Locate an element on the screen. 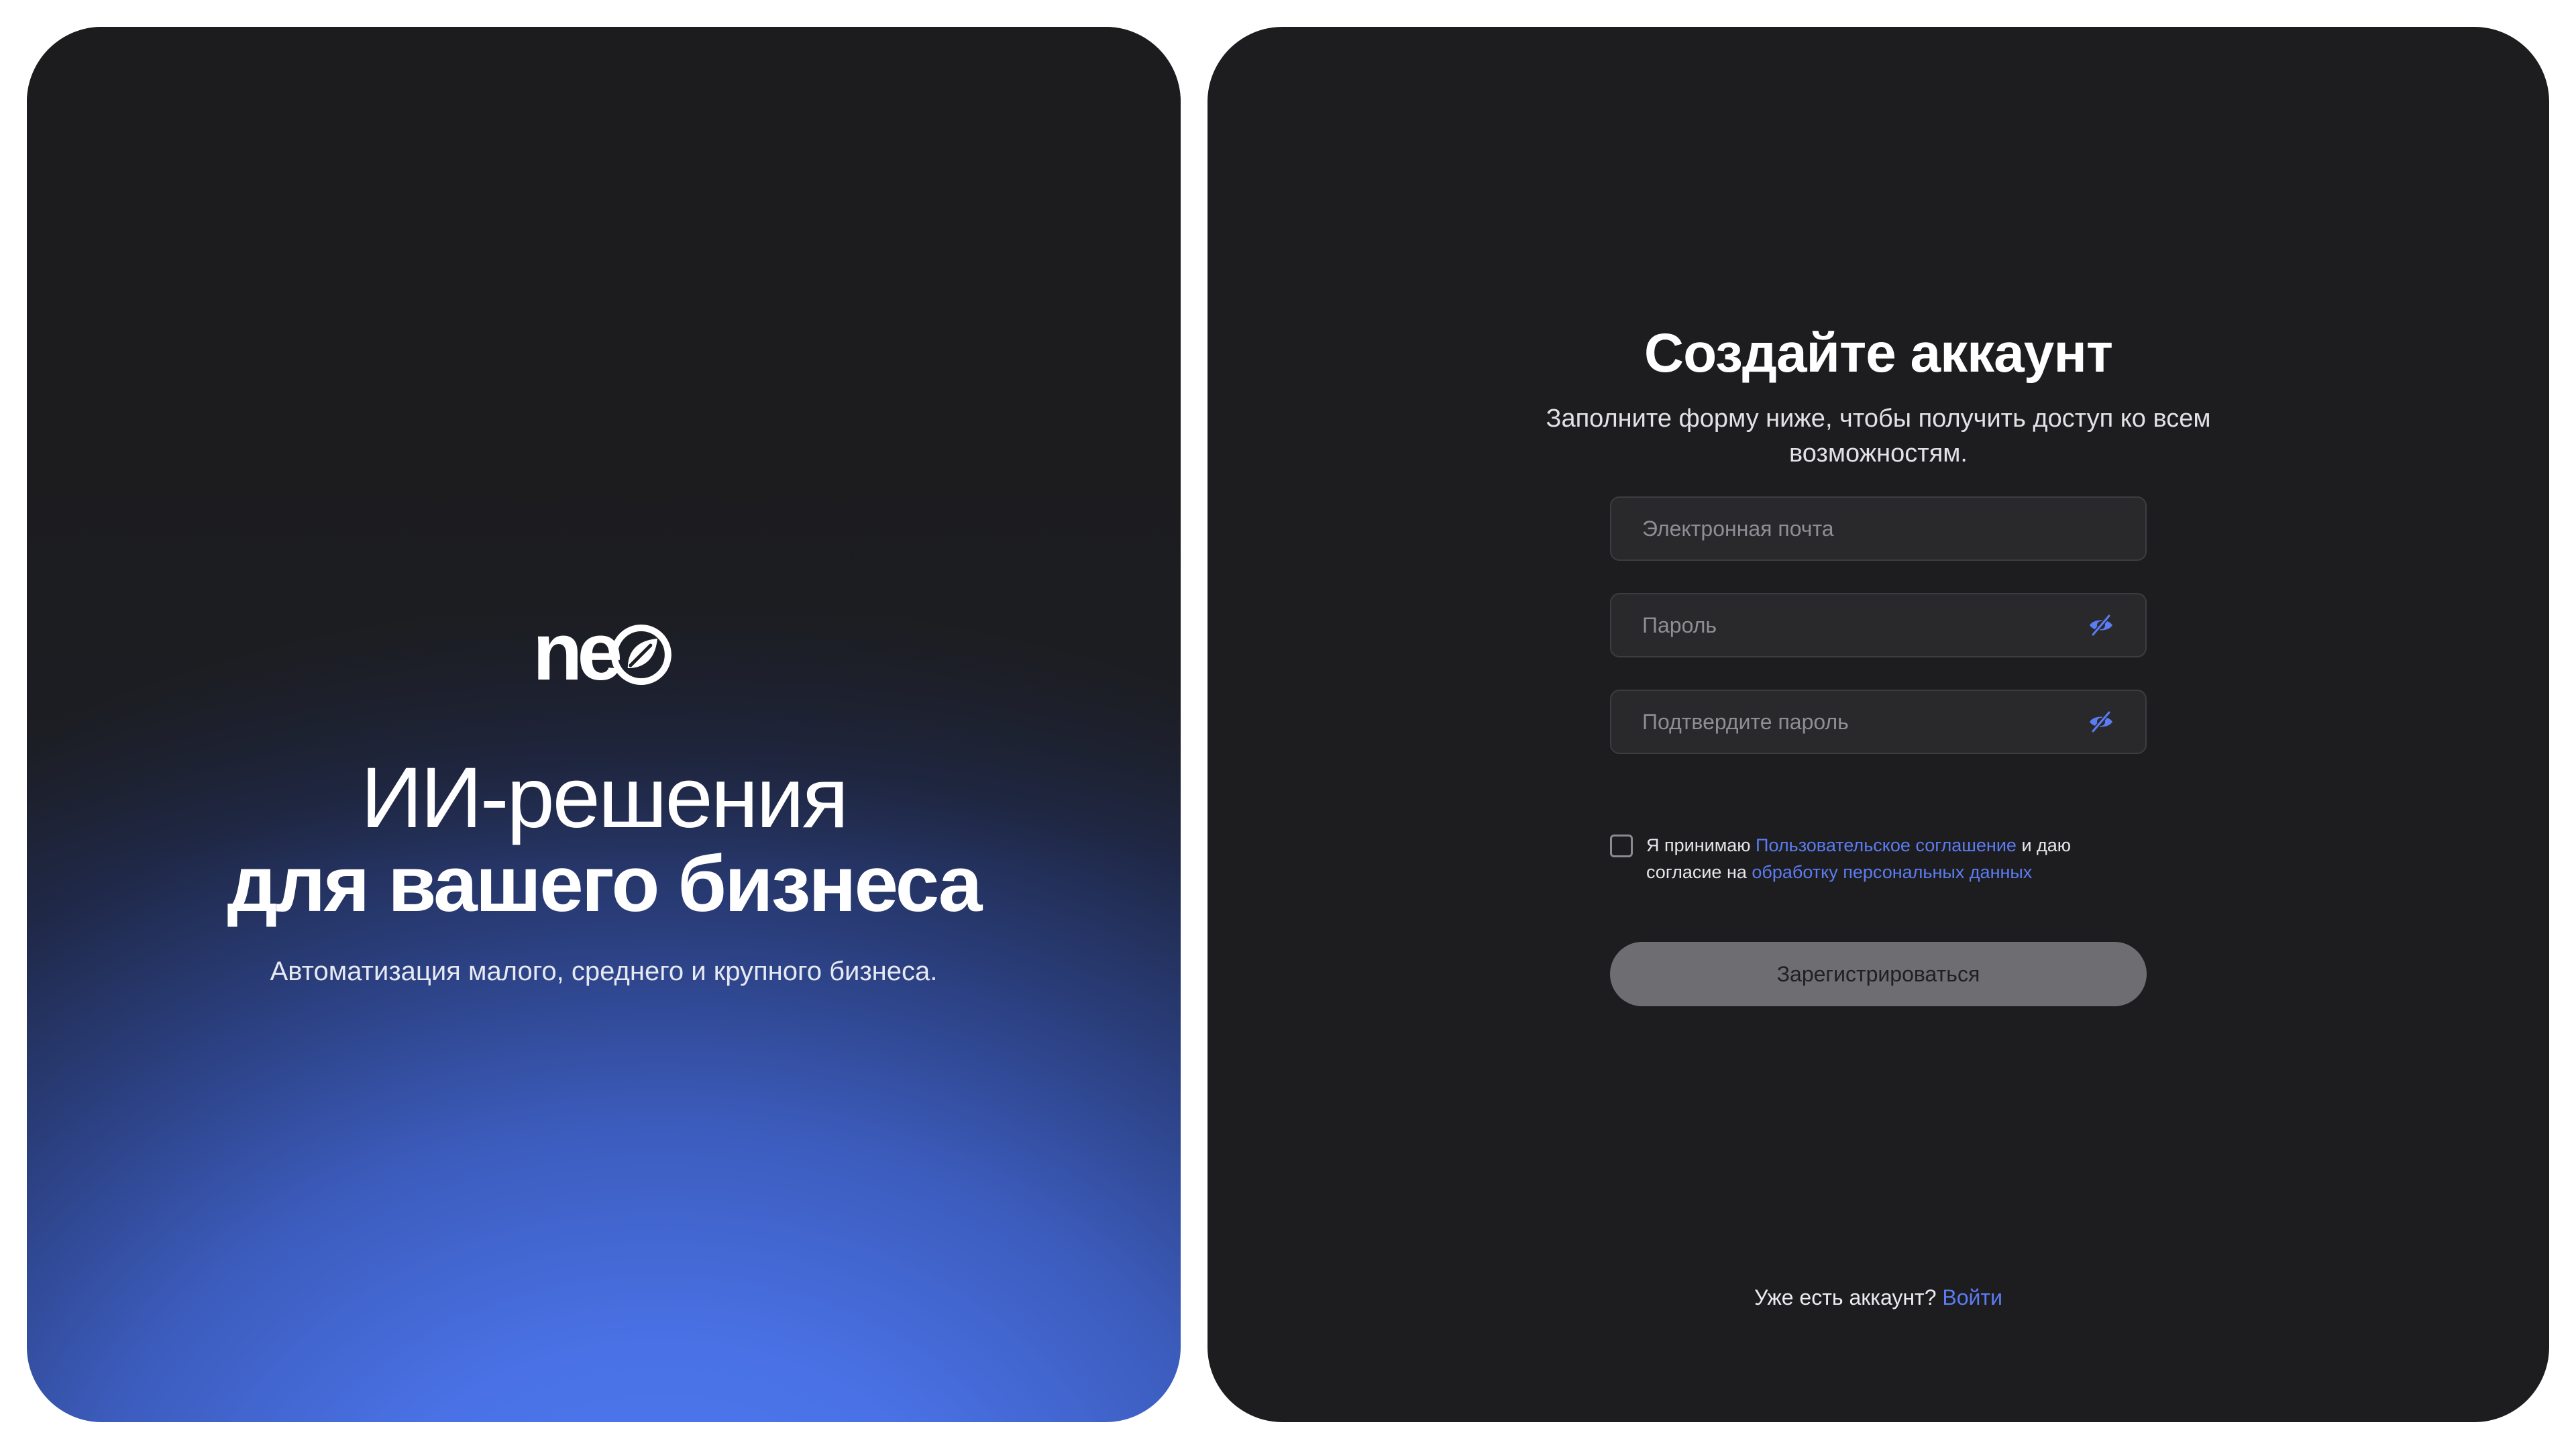 This screenshot has height=1449, width=2576. signin-link: Войти is located at coordinates (1972, 1297).